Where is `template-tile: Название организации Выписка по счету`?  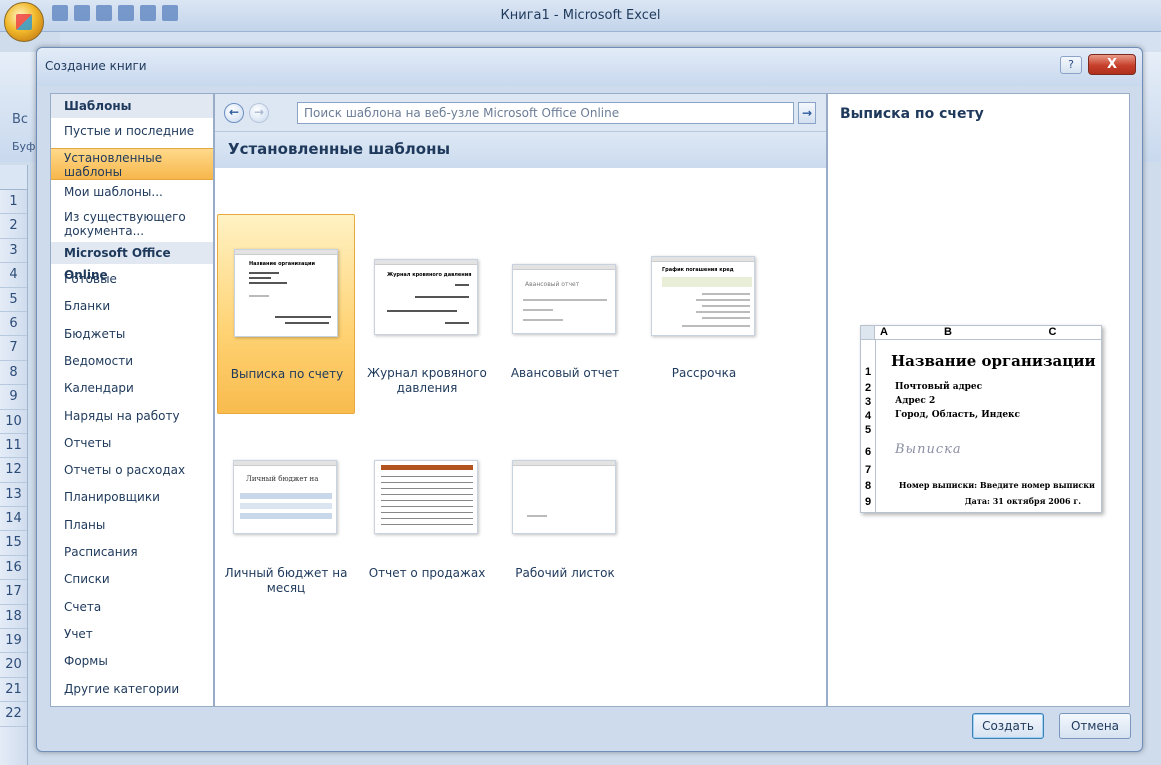
template-tile: Название организации Выписка по счету is located at coordinates (286, 314).